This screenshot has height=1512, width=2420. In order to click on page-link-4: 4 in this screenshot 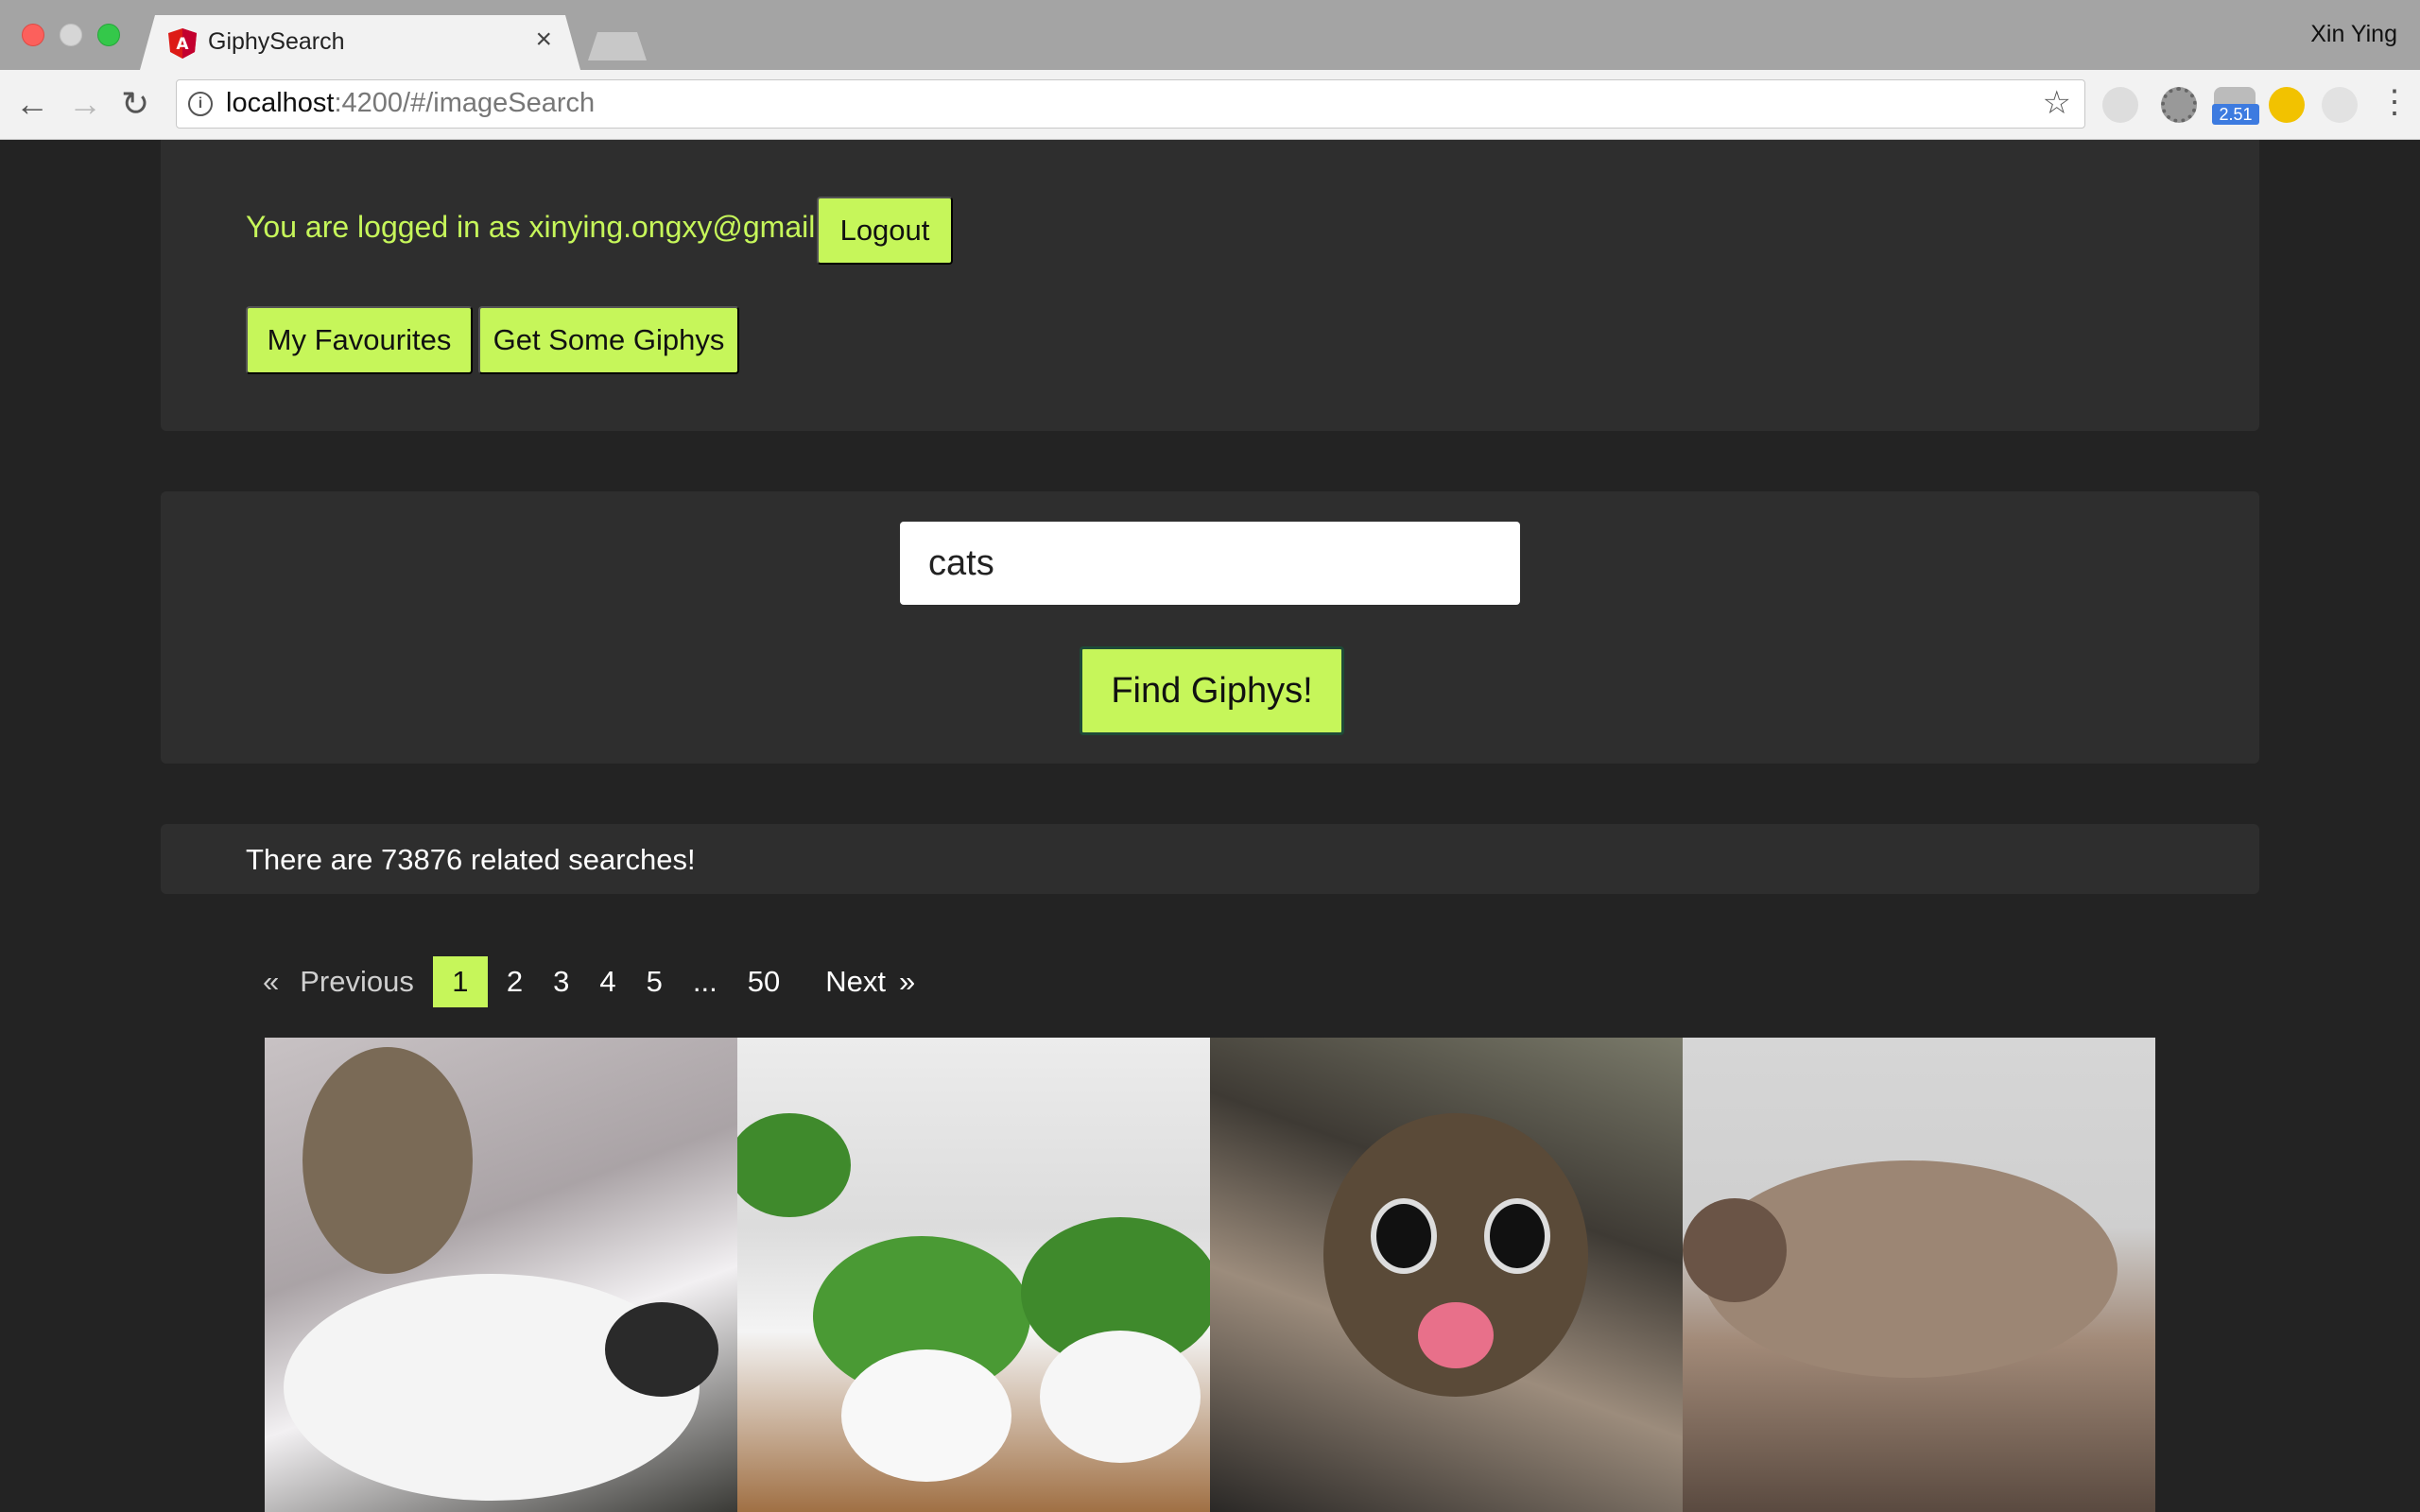, I will do `click(607, 981)`.